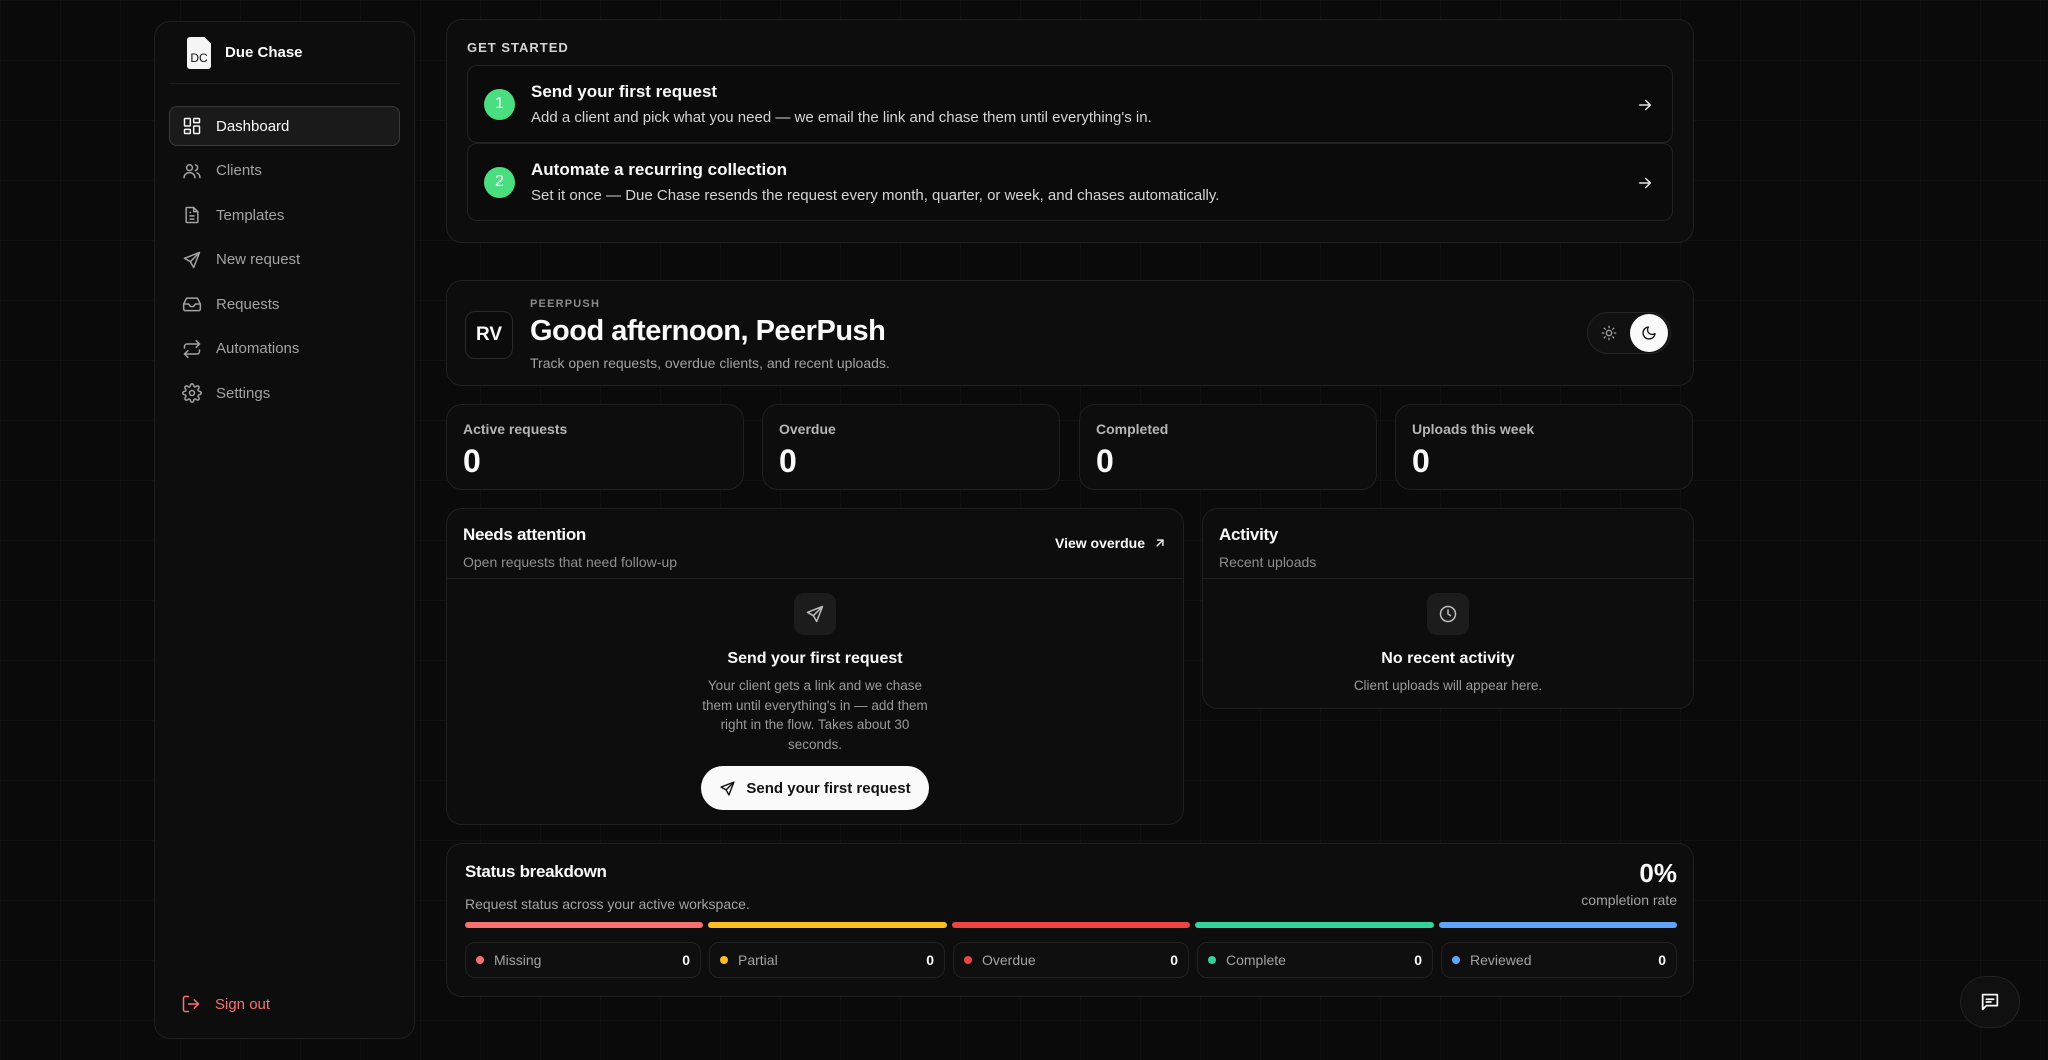 The width and height of the screenshot is (2048, 1060). What do you see at coordinates (239, 170) in the screenshot?
I see `sidebar-item-label: Clients` at bounding box center [239, 170].